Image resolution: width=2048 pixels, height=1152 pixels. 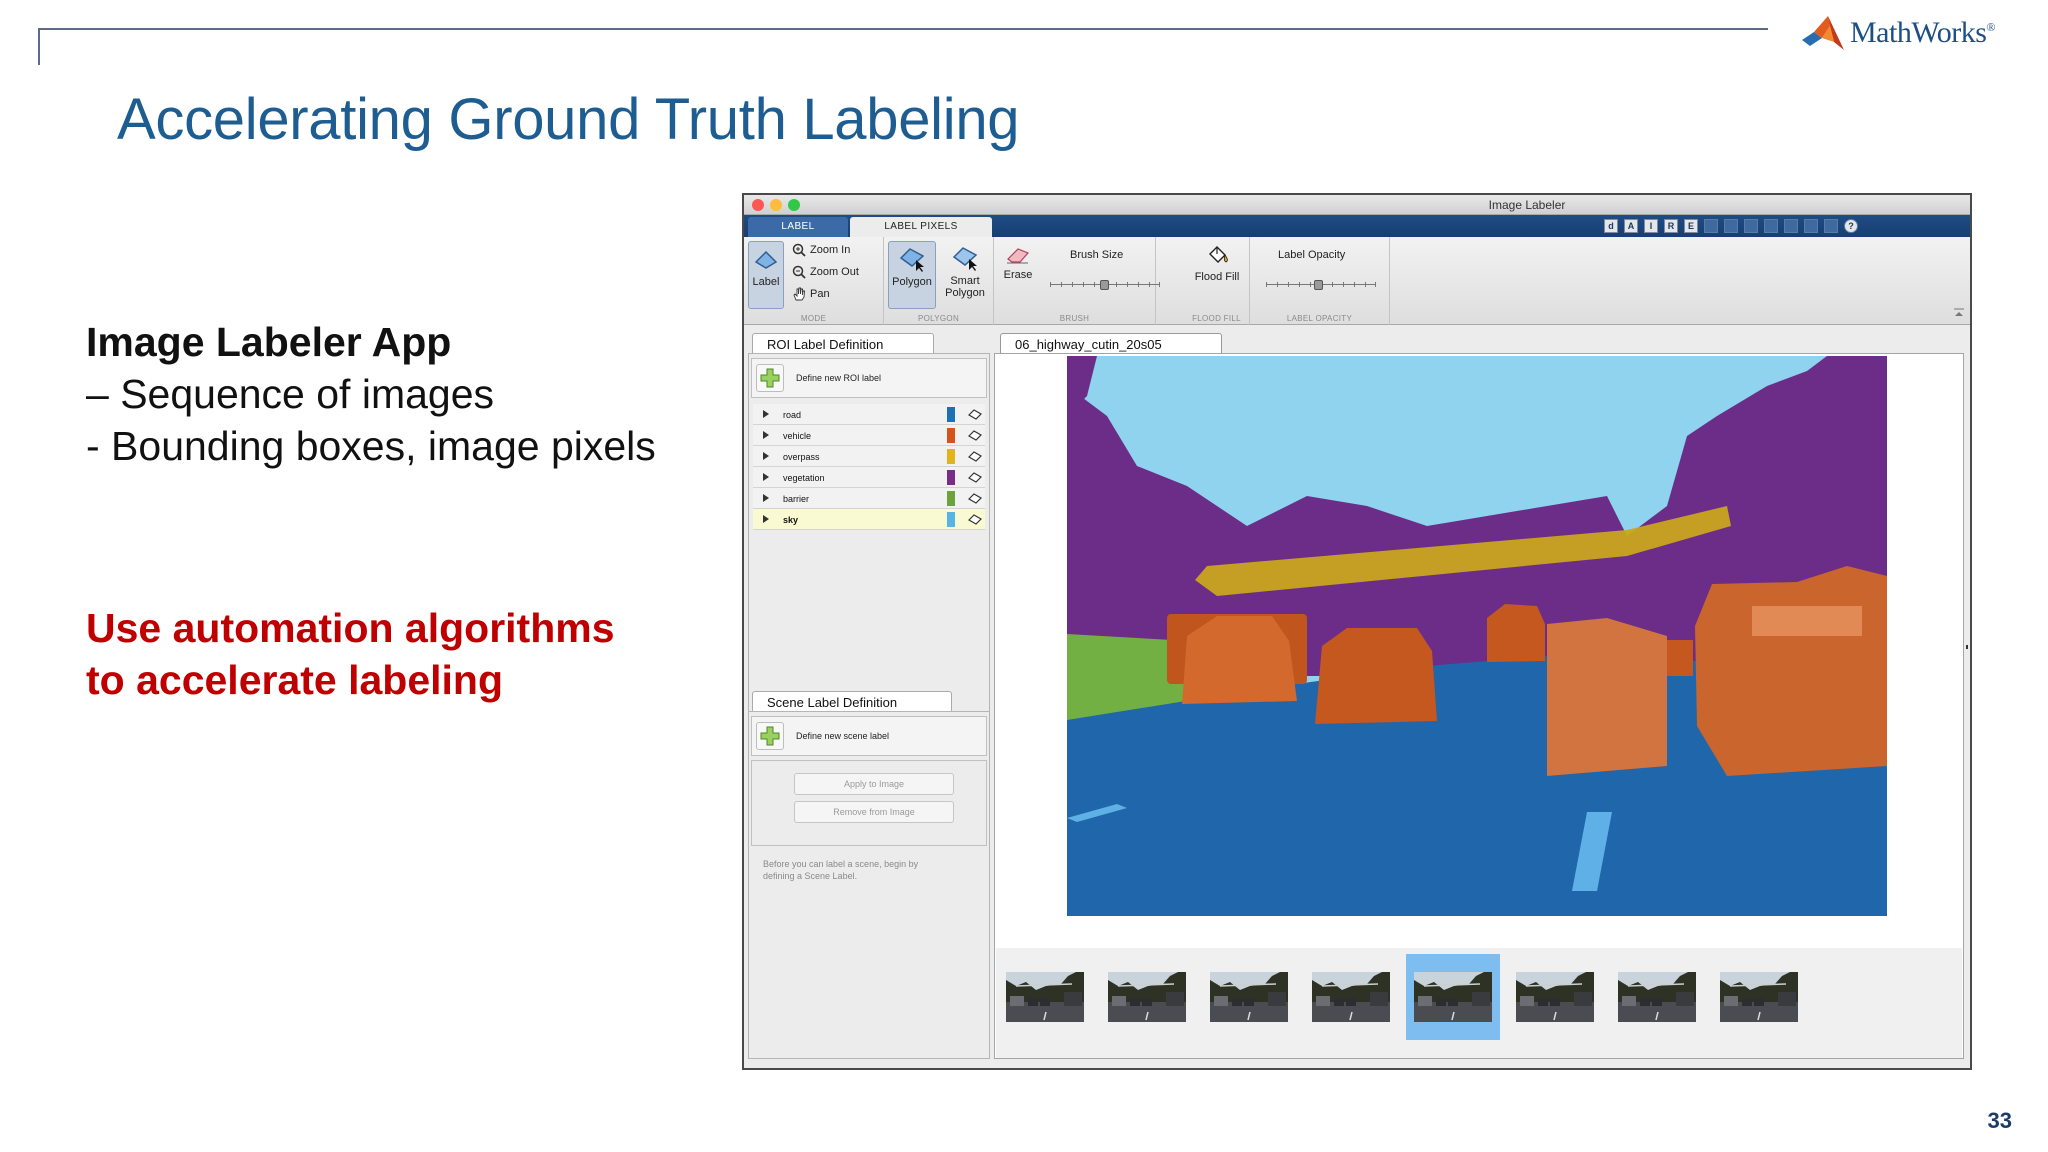 I want to click on flood-fill-button: Flood Fill, so click(x=1217, y=270).